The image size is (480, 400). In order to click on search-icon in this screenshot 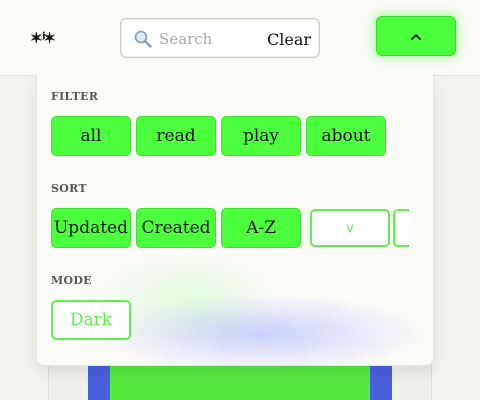, I will do `click(143, 39)`.